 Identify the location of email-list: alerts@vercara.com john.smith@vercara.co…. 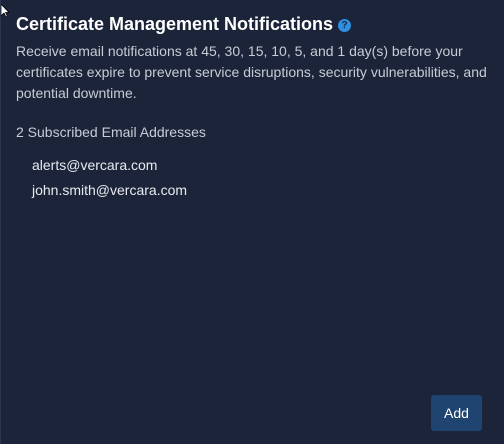
(109, 178).